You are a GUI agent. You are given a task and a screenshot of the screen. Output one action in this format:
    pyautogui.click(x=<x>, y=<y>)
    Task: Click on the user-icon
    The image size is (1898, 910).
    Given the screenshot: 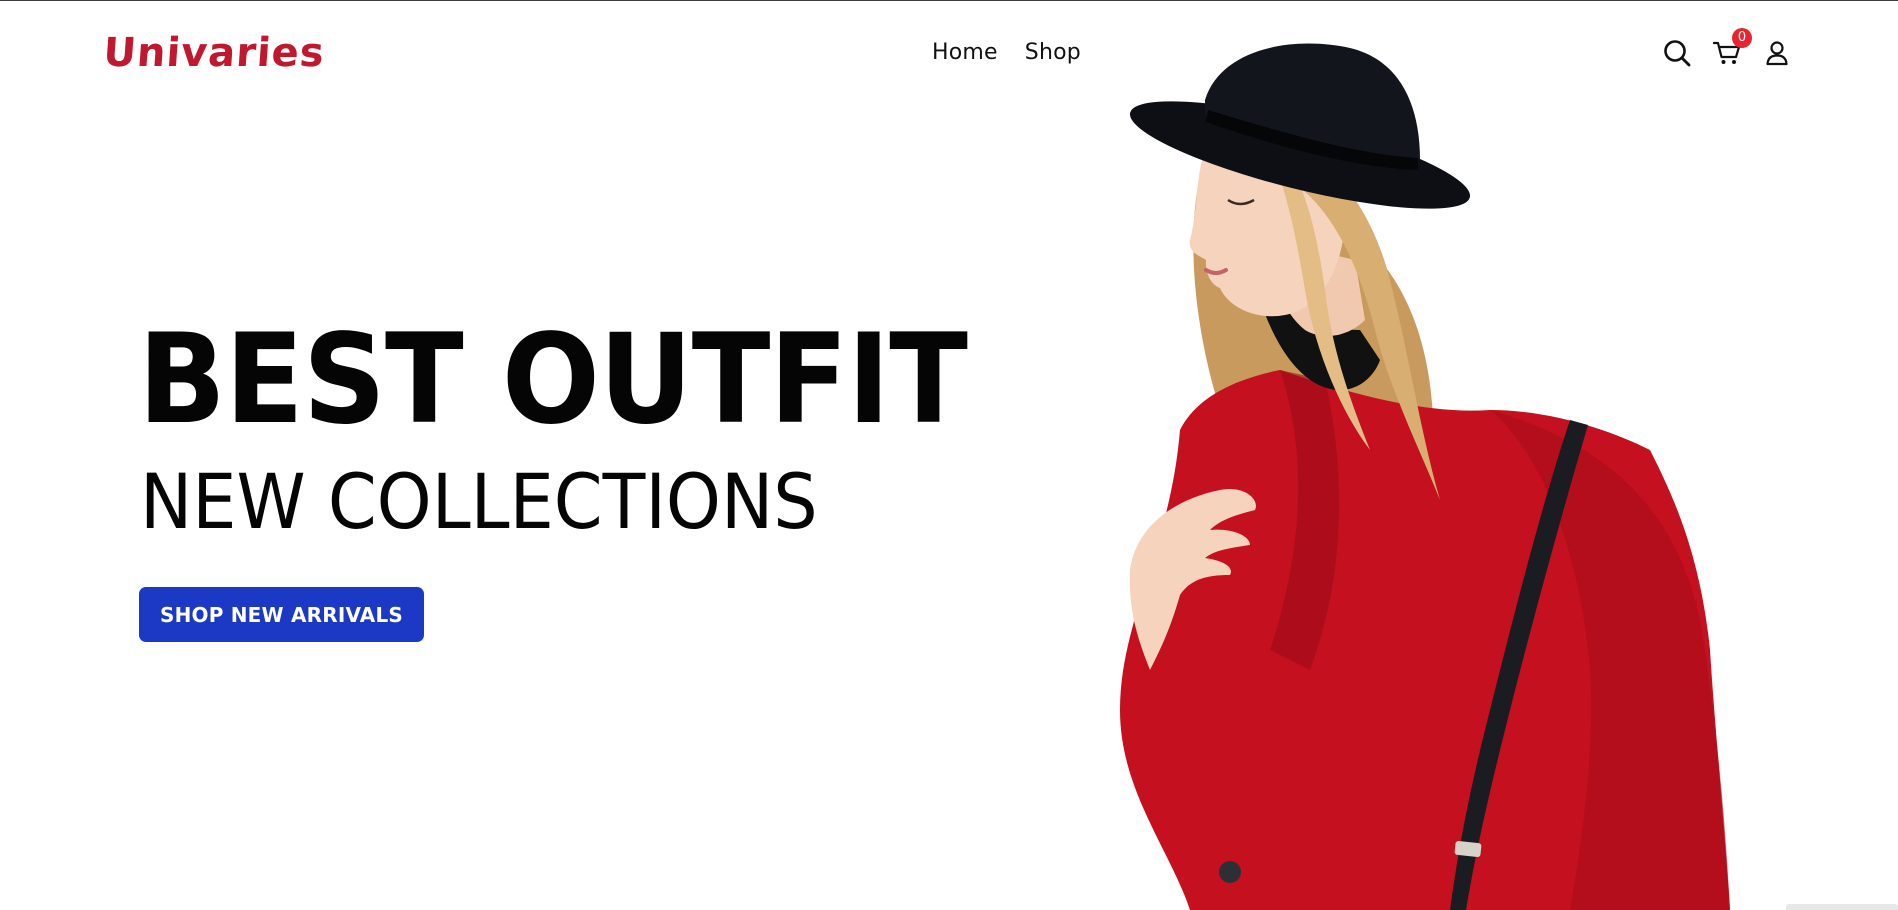 What is the action you would take?
    pyautogui.click(x=1777, y=53)
    